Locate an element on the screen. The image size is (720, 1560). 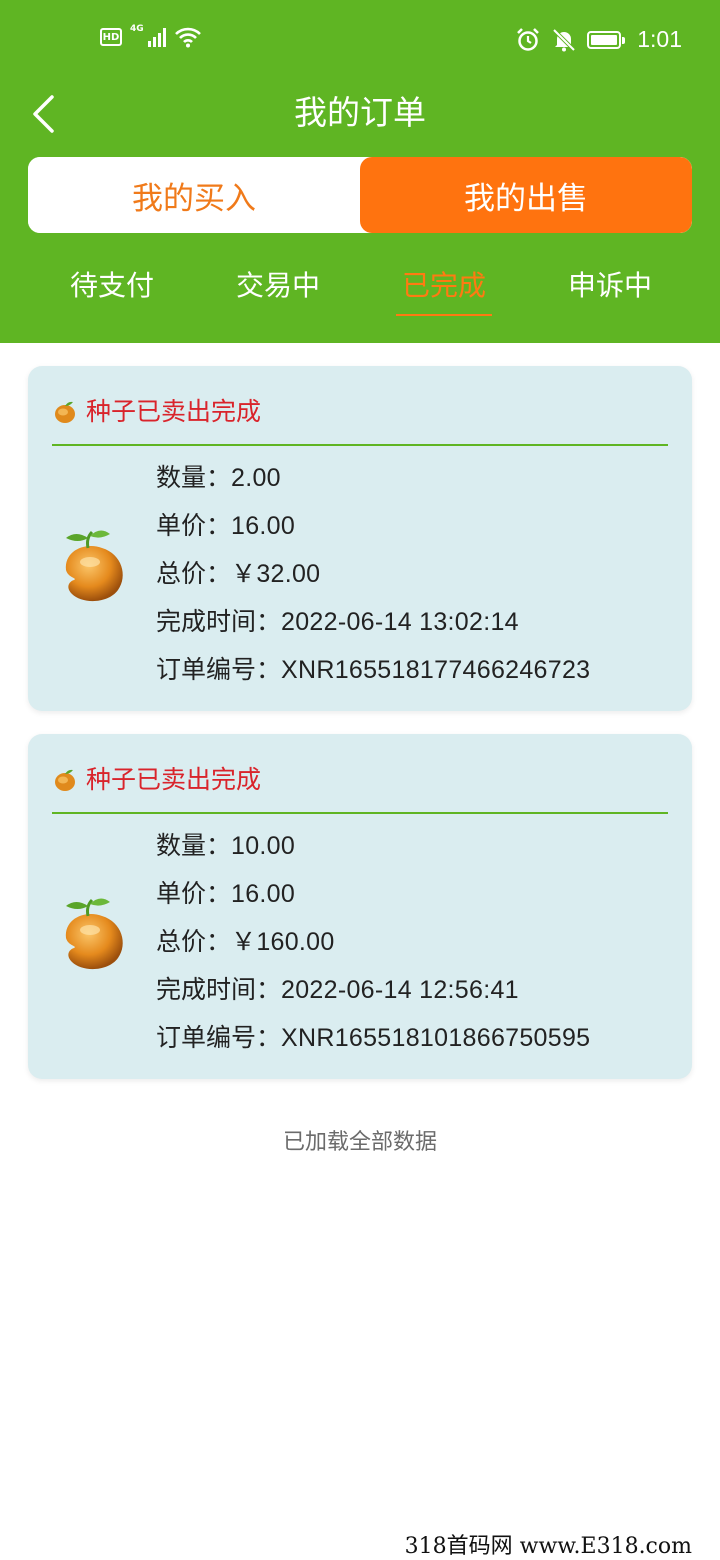
total-value: ￥160.00 is located at coordinates (283, 942).